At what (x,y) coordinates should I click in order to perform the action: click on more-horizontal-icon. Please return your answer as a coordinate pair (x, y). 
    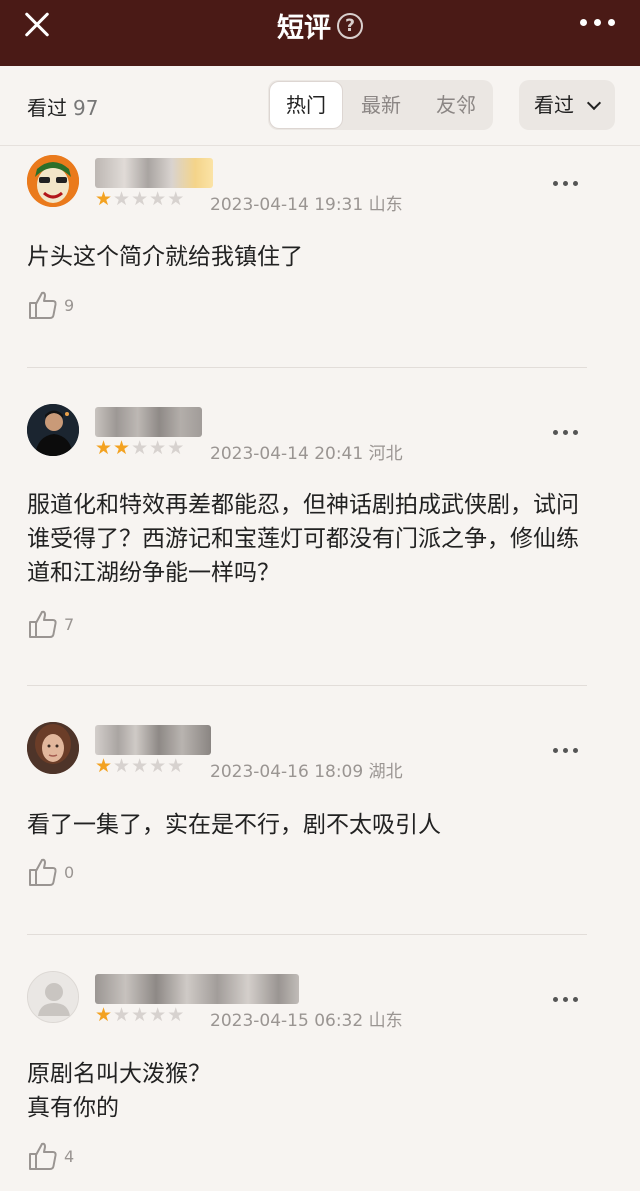
    Looking at the image, I should click on (598, 21).